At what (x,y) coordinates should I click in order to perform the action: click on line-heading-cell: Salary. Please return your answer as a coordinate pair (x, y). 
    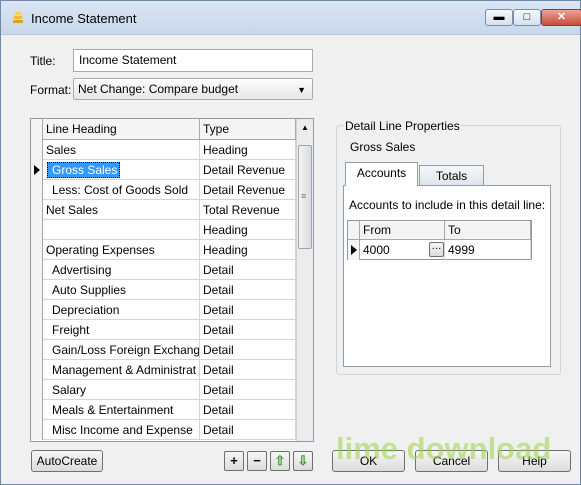
    Looking at the image, I should click on (121, 390).